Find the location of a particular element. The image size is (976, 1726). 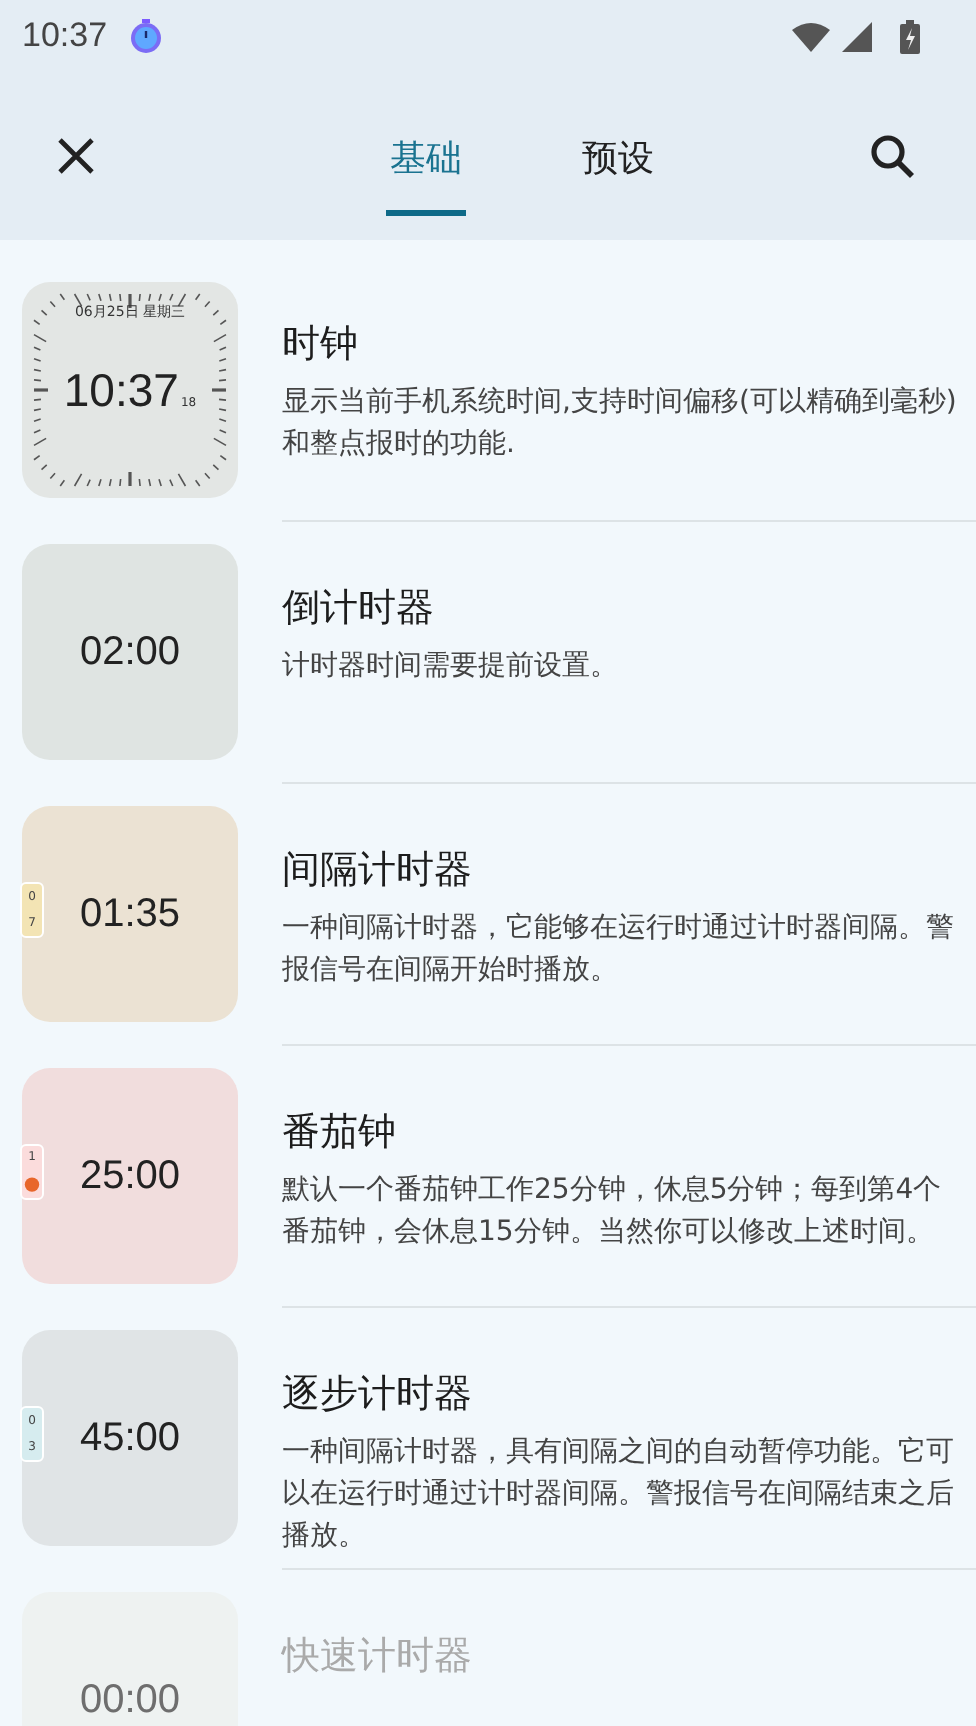

close-icon is located at coordinates (76, 156).